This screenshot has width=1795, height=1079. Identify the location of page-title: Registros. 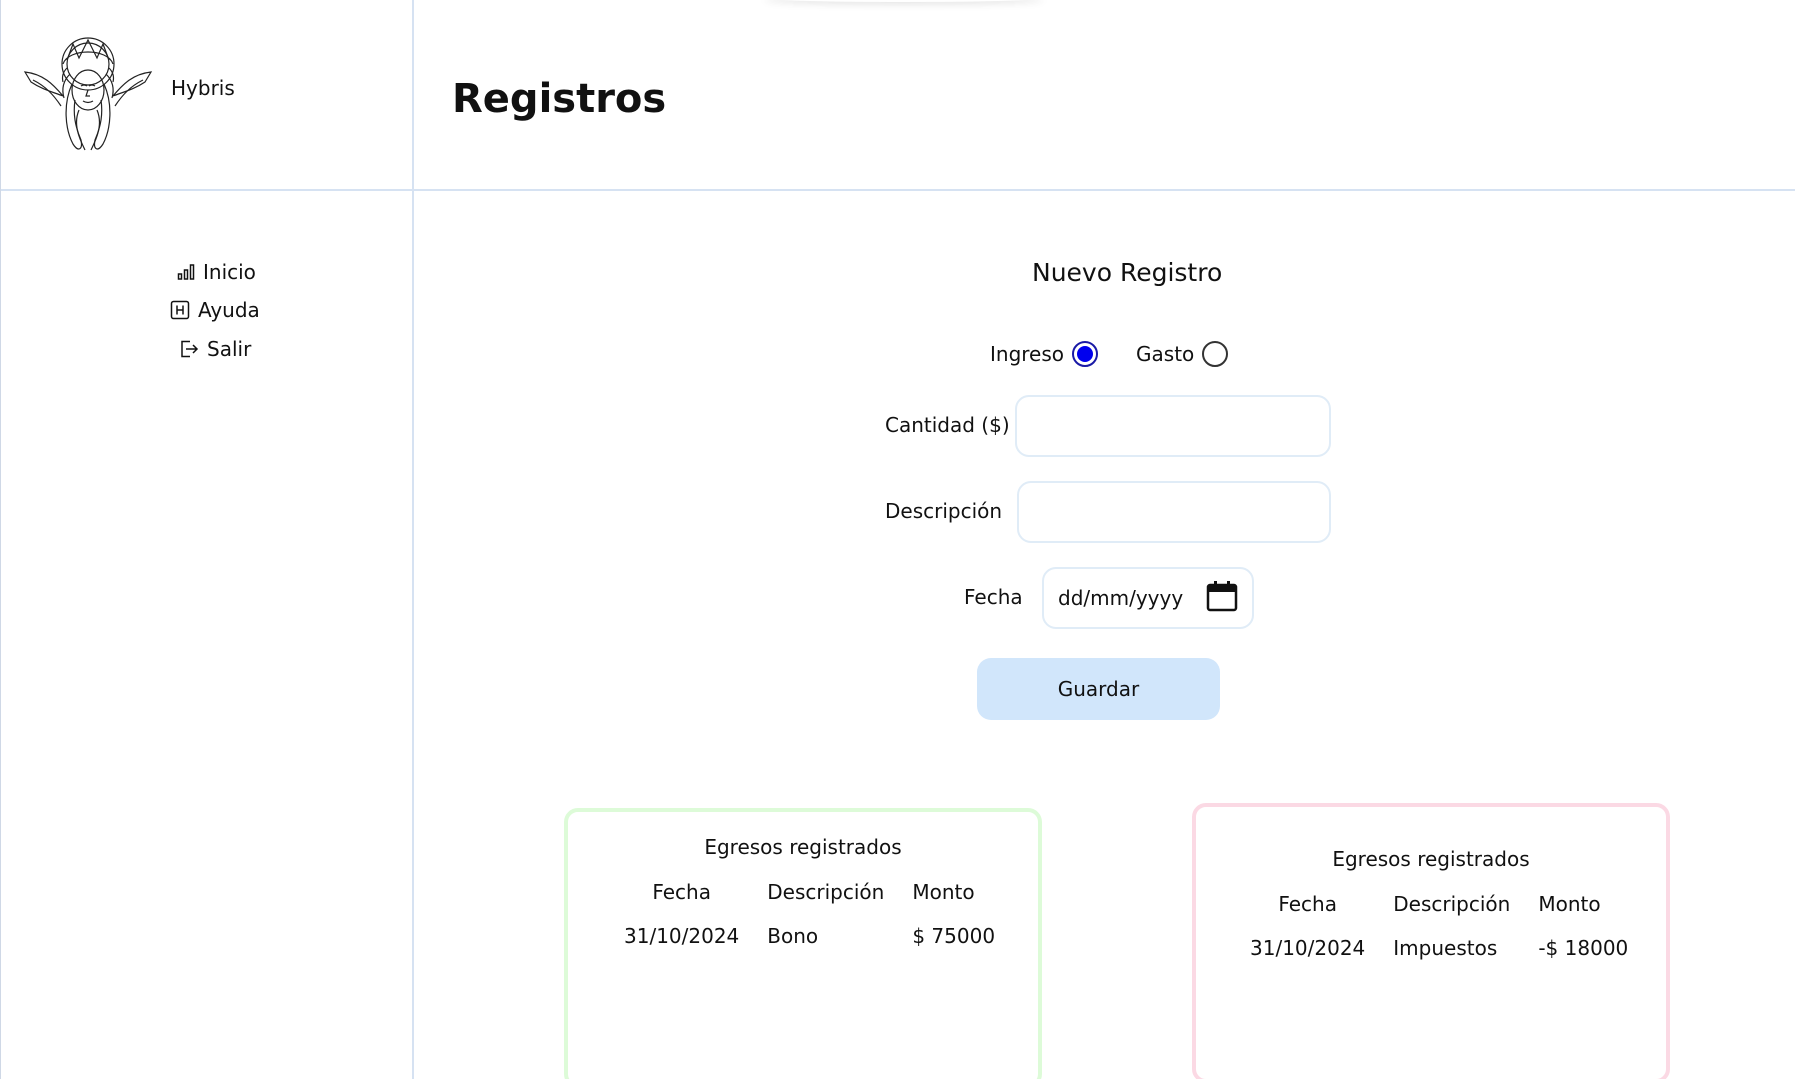
(559, 99).